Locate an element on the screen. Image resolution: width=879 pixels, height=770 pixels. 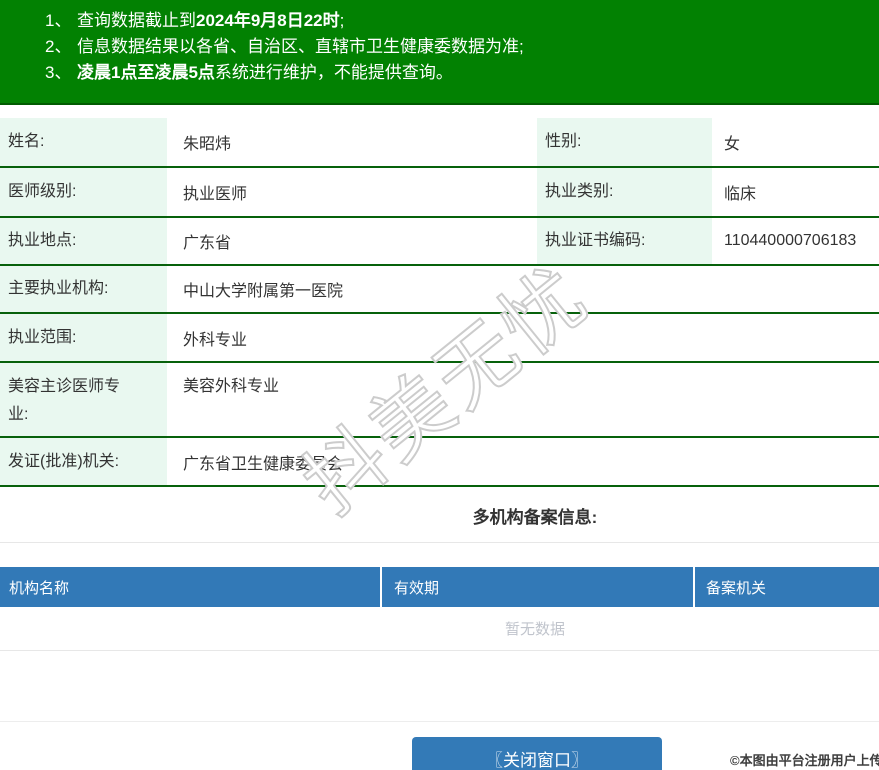
field-label: 医师级别: is located at coordinates (83, 192).